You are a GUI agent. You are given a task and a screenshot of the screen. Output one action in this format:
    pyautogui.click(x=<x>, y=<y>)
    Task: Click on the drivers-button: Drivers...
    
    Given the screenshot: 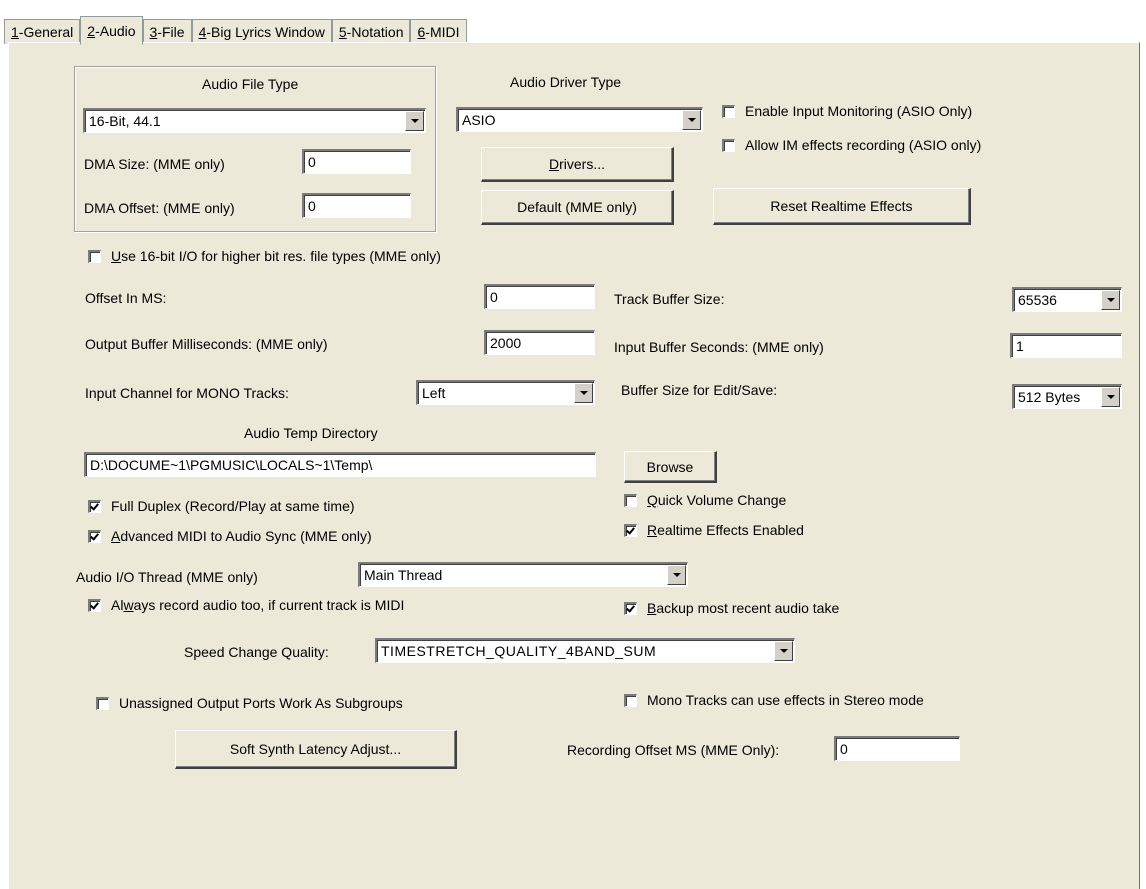 What is the action you would take?
    pyautogui.click(x=577, y=164)
    